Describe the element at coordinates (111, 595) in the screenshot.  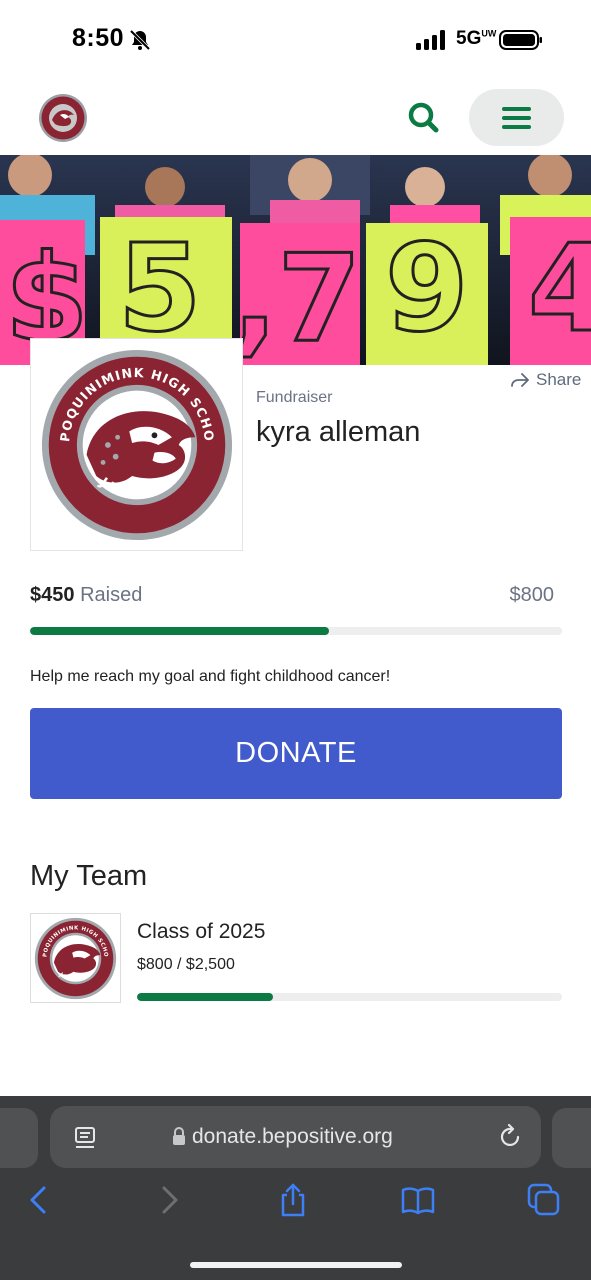
I see `raised-label: Raised` at that location.